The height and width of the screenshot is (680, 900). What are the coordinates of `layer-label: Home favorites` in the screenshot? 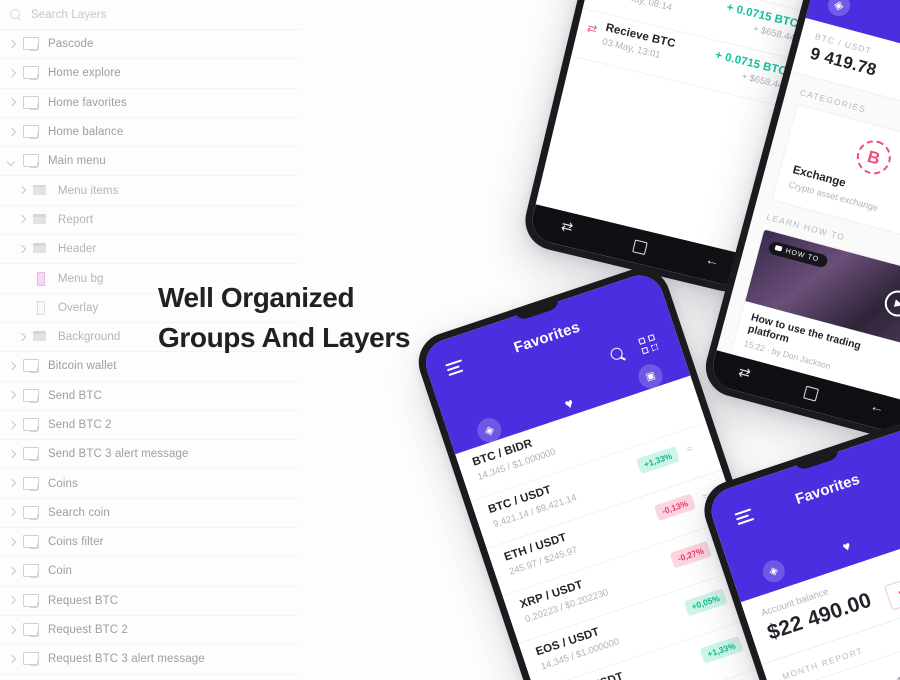 It's located at (87, 102).